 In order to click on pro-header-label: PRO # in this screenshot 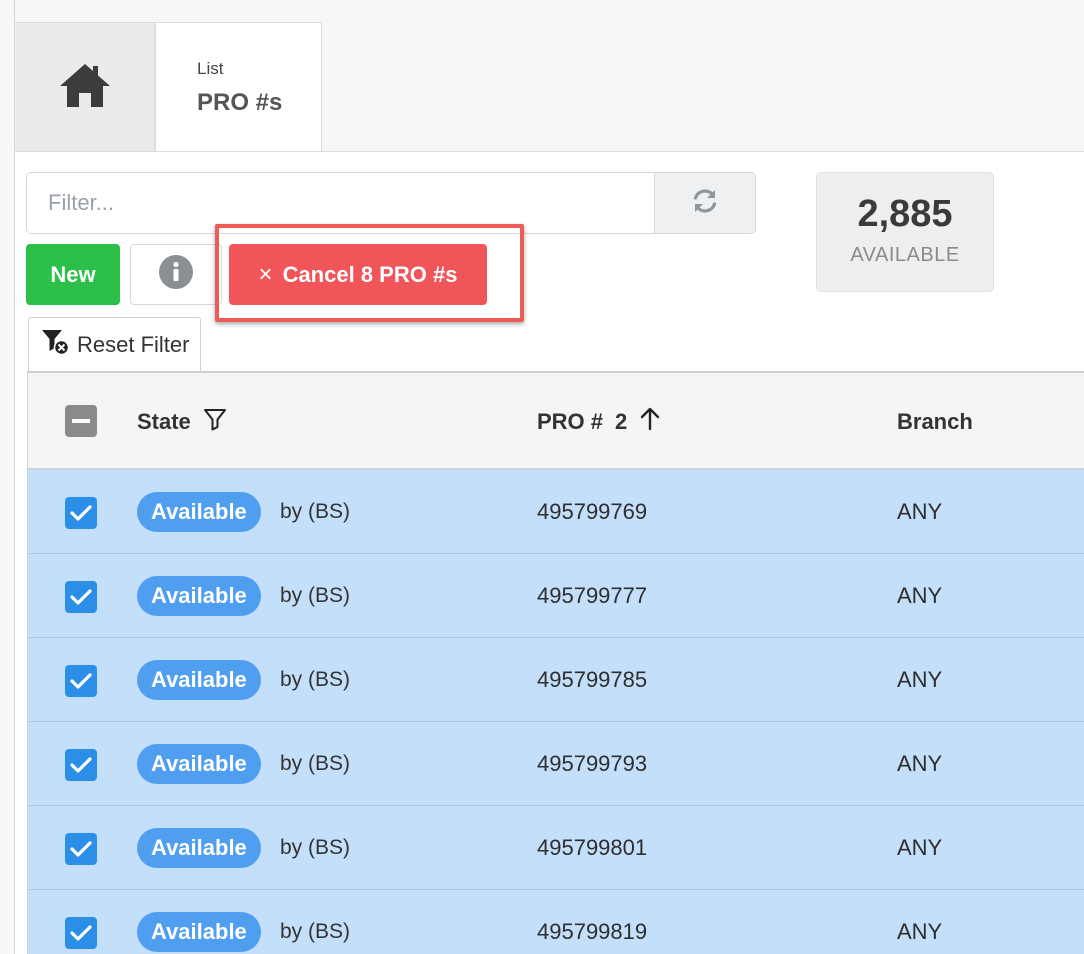, I will do `click(570, 421)`.